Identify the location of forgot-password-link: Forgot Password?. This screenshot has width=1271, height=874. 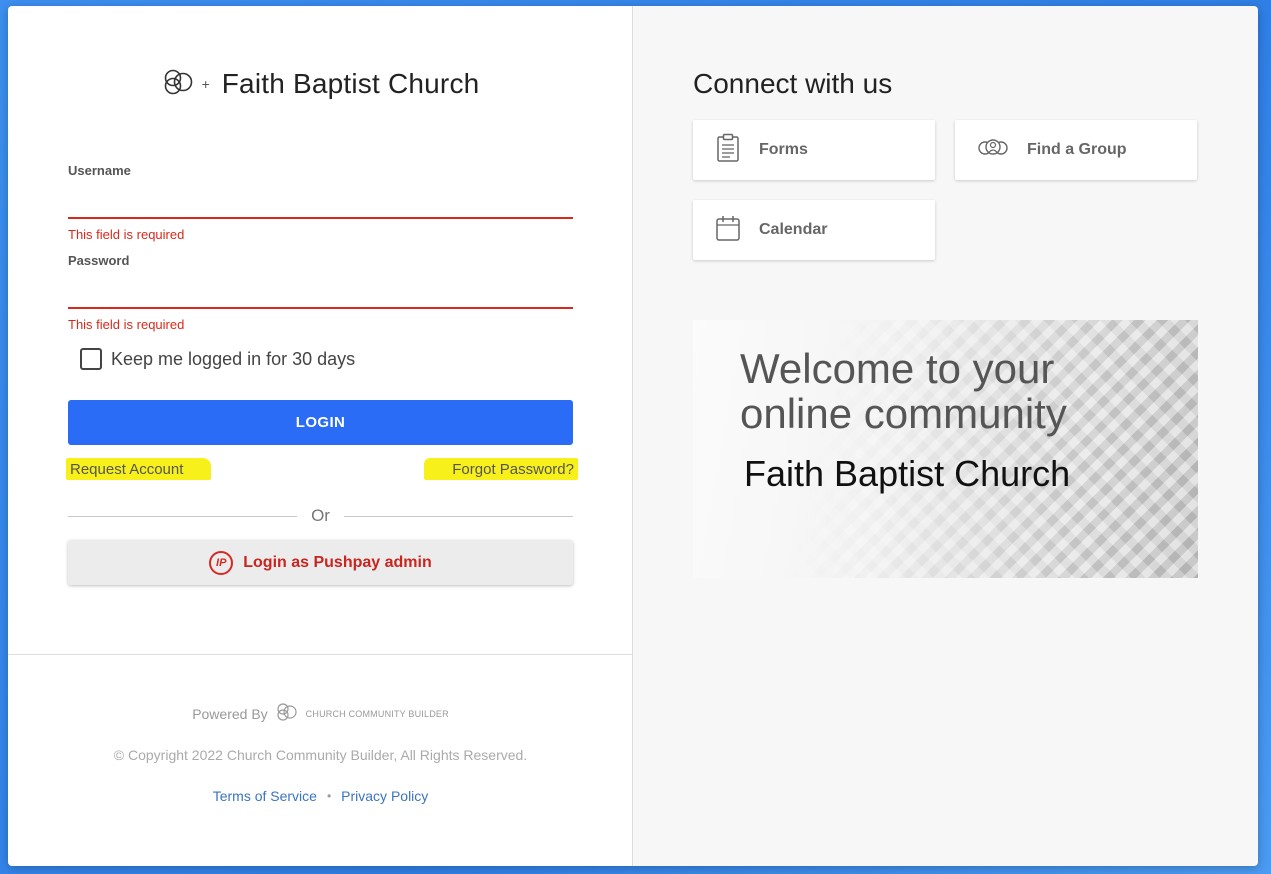
(501, 469).